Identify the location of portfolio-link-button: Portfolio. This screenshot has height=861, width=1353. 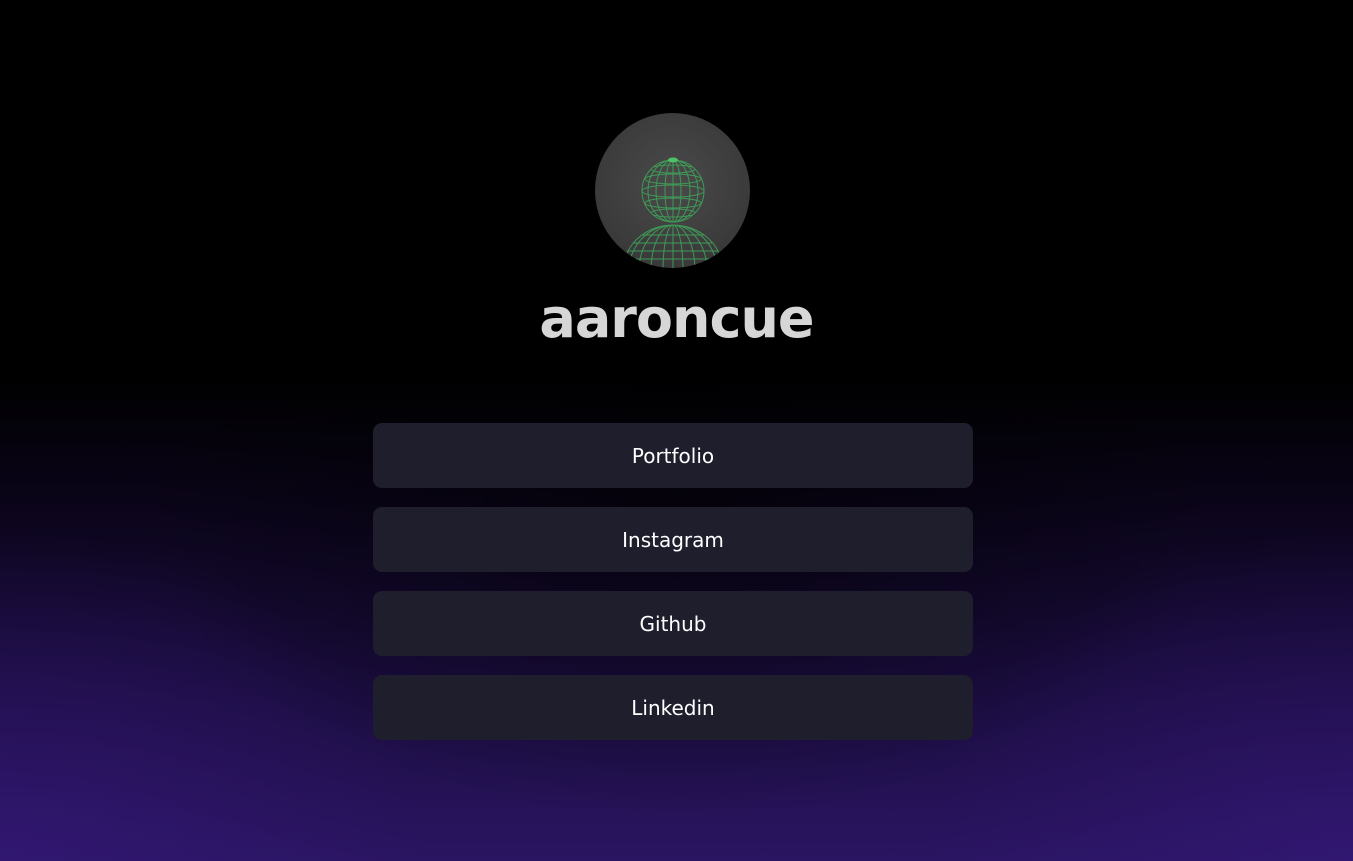
(673, 455).